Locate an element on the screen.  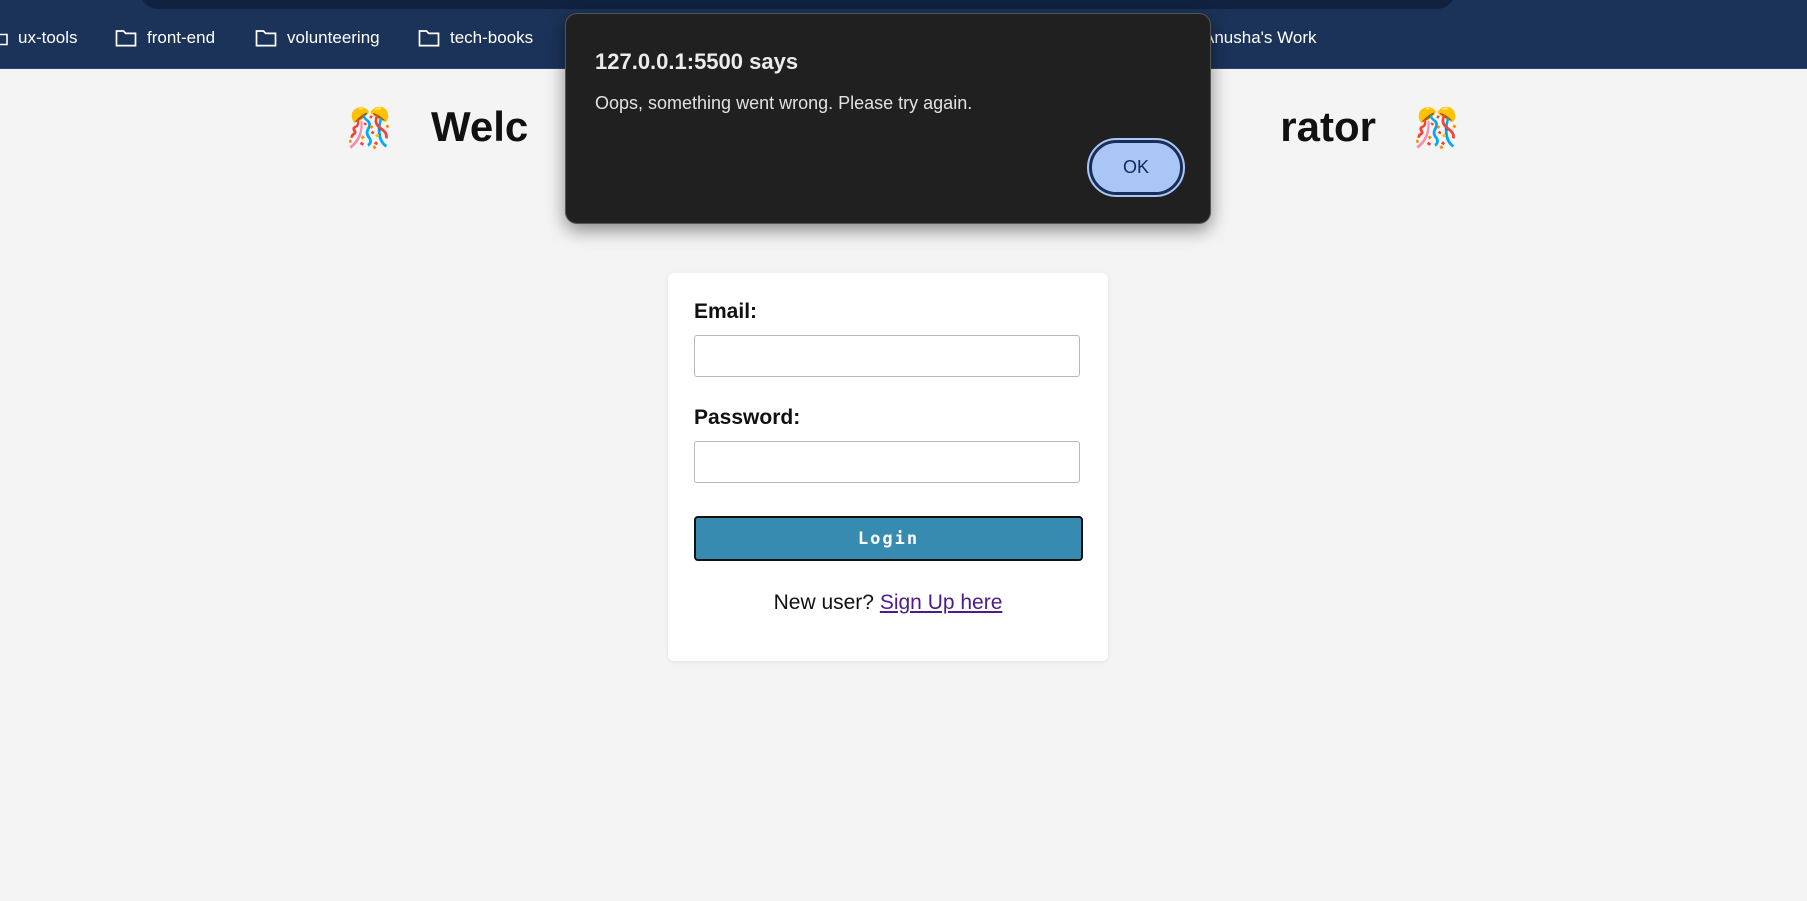
bookmark-label: ux-tools is located at coordinates (48, 37).